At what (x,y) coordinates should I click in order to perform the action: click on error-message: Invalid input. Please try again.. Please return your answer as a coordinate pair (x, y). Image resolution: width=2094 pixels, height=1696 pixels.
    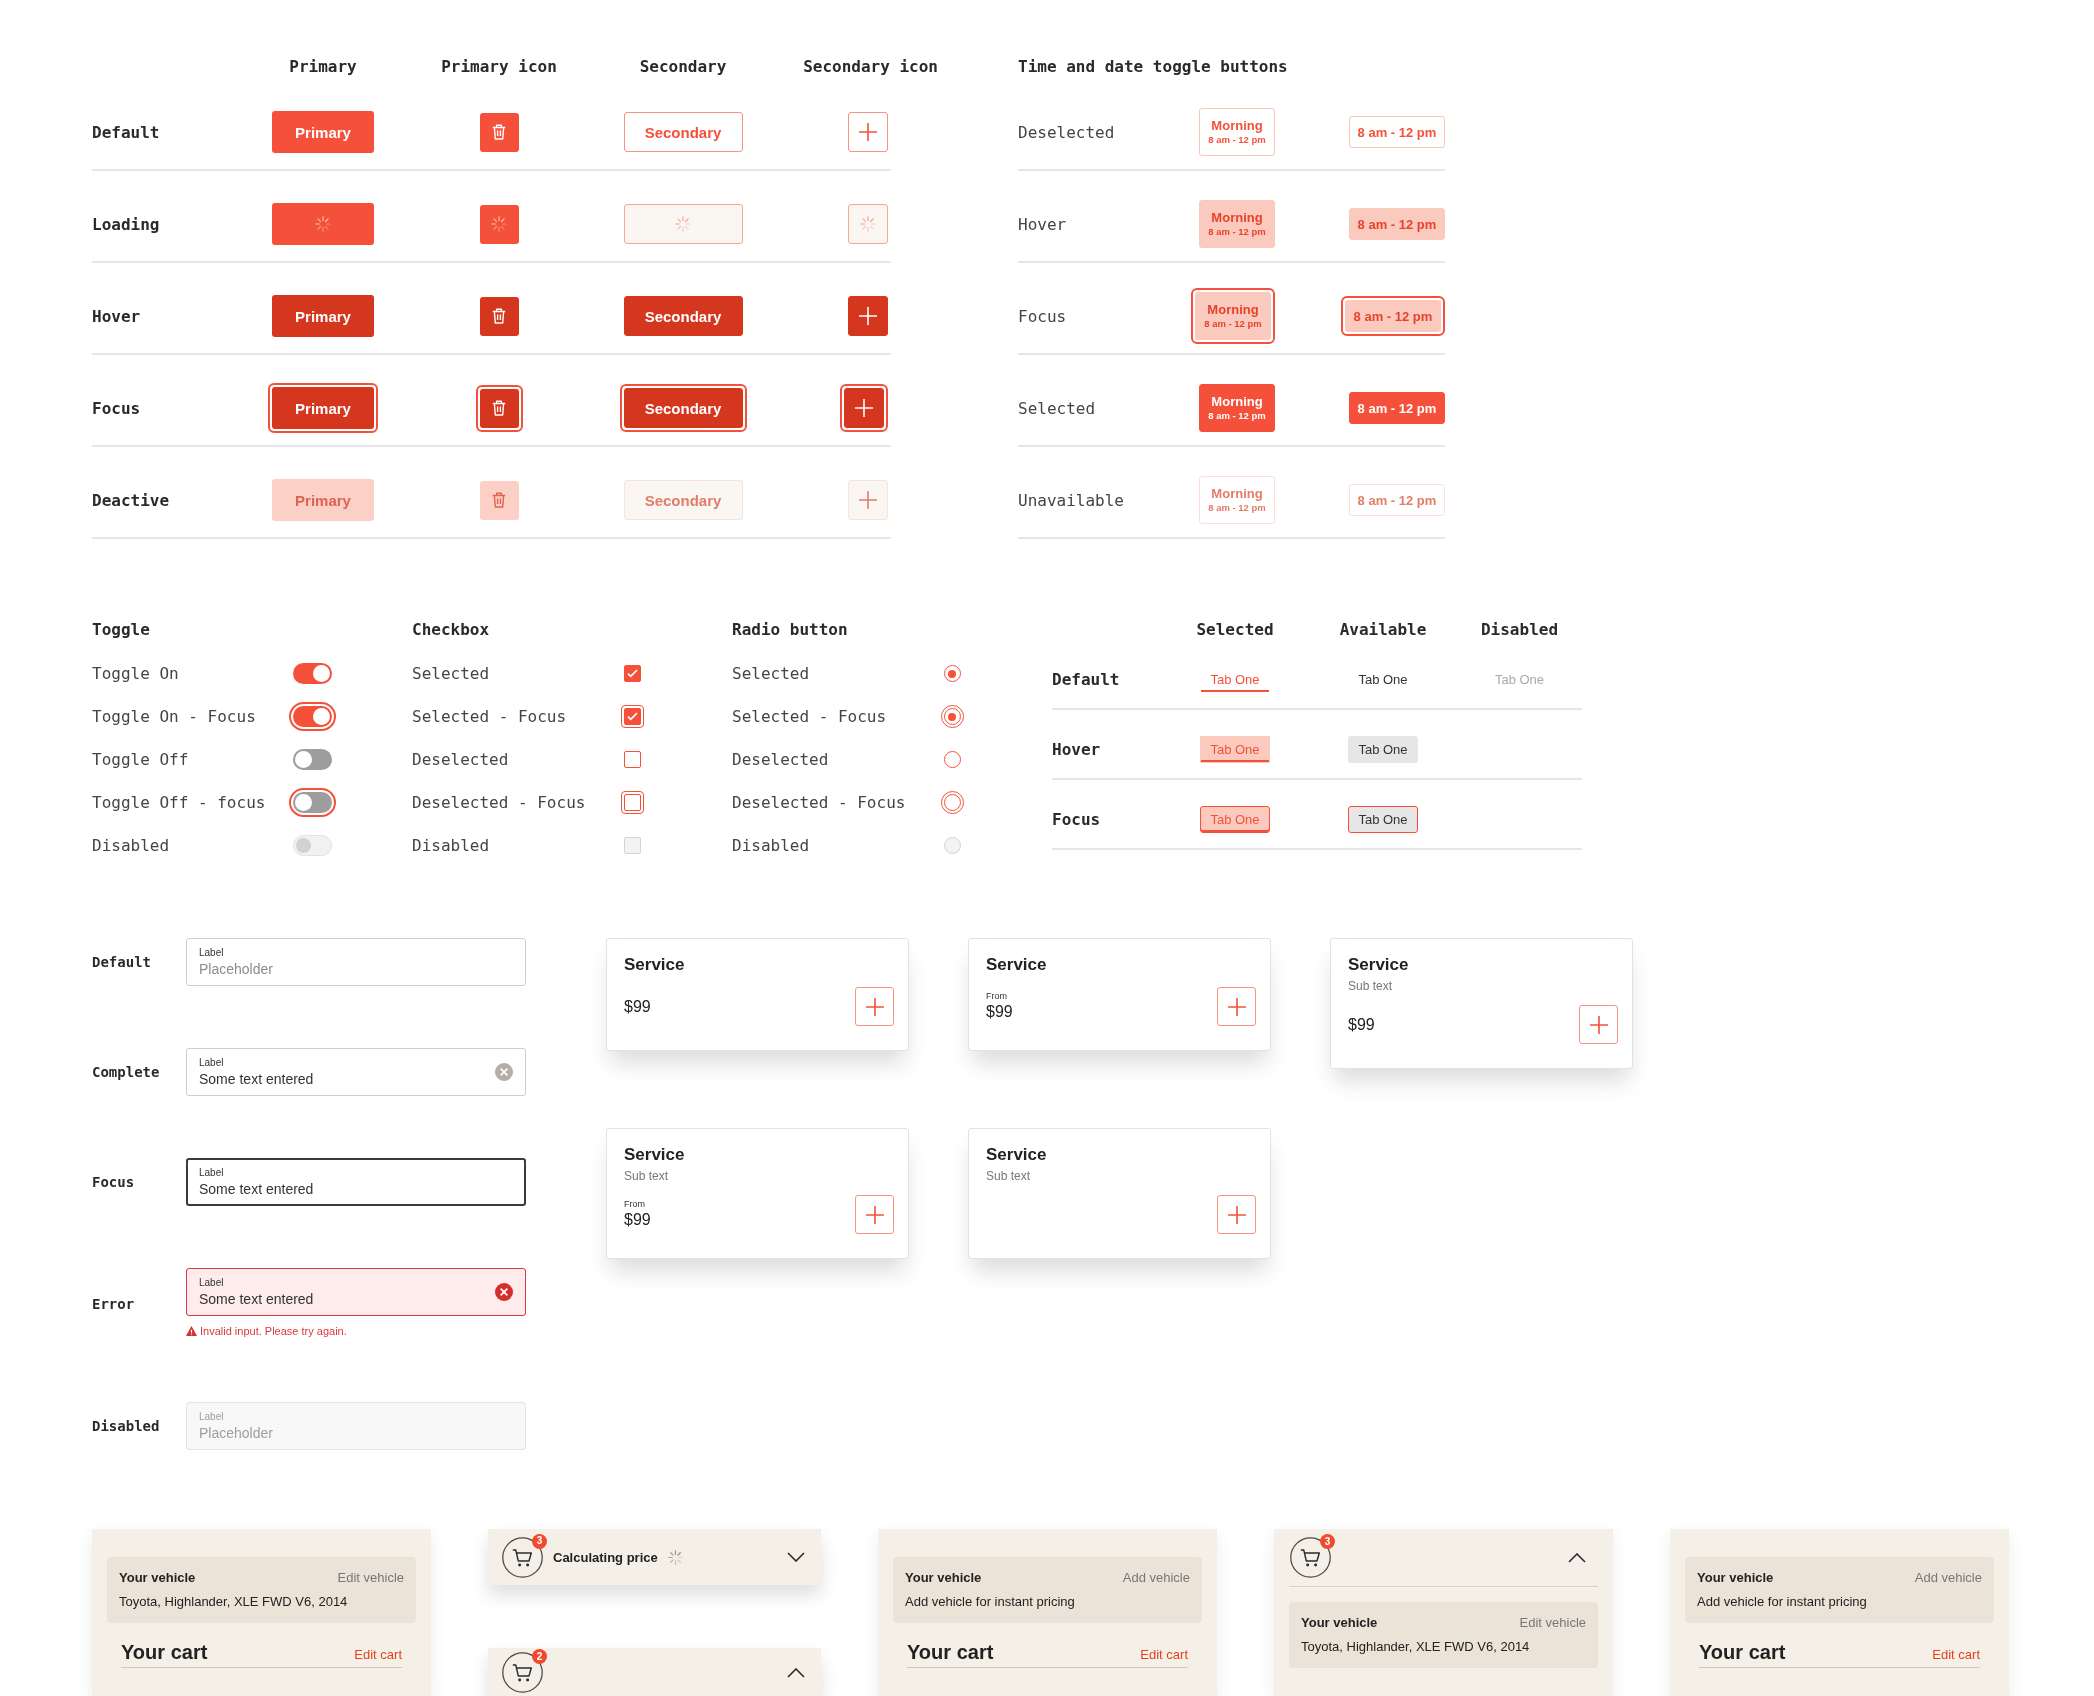
    Looking at the image, I should click on (273, 1331).